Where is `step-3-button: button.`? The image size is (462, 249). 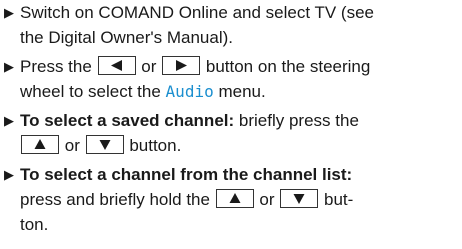 step-3-button: button. is located at coordinates (155, 145).